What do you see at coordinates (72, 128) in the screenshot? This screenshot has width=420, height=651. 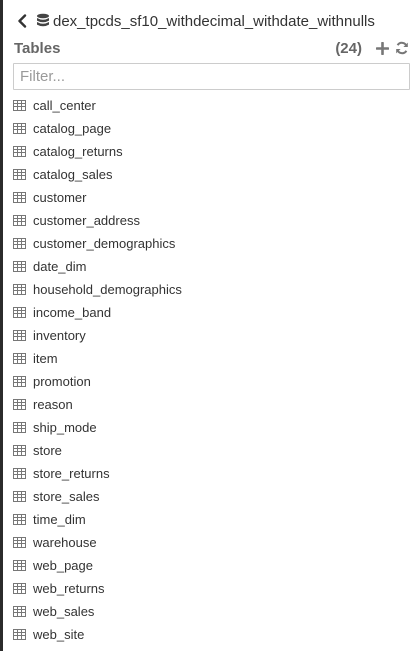 I see `table-name: catalog_page` at bounding box center [72, 128].